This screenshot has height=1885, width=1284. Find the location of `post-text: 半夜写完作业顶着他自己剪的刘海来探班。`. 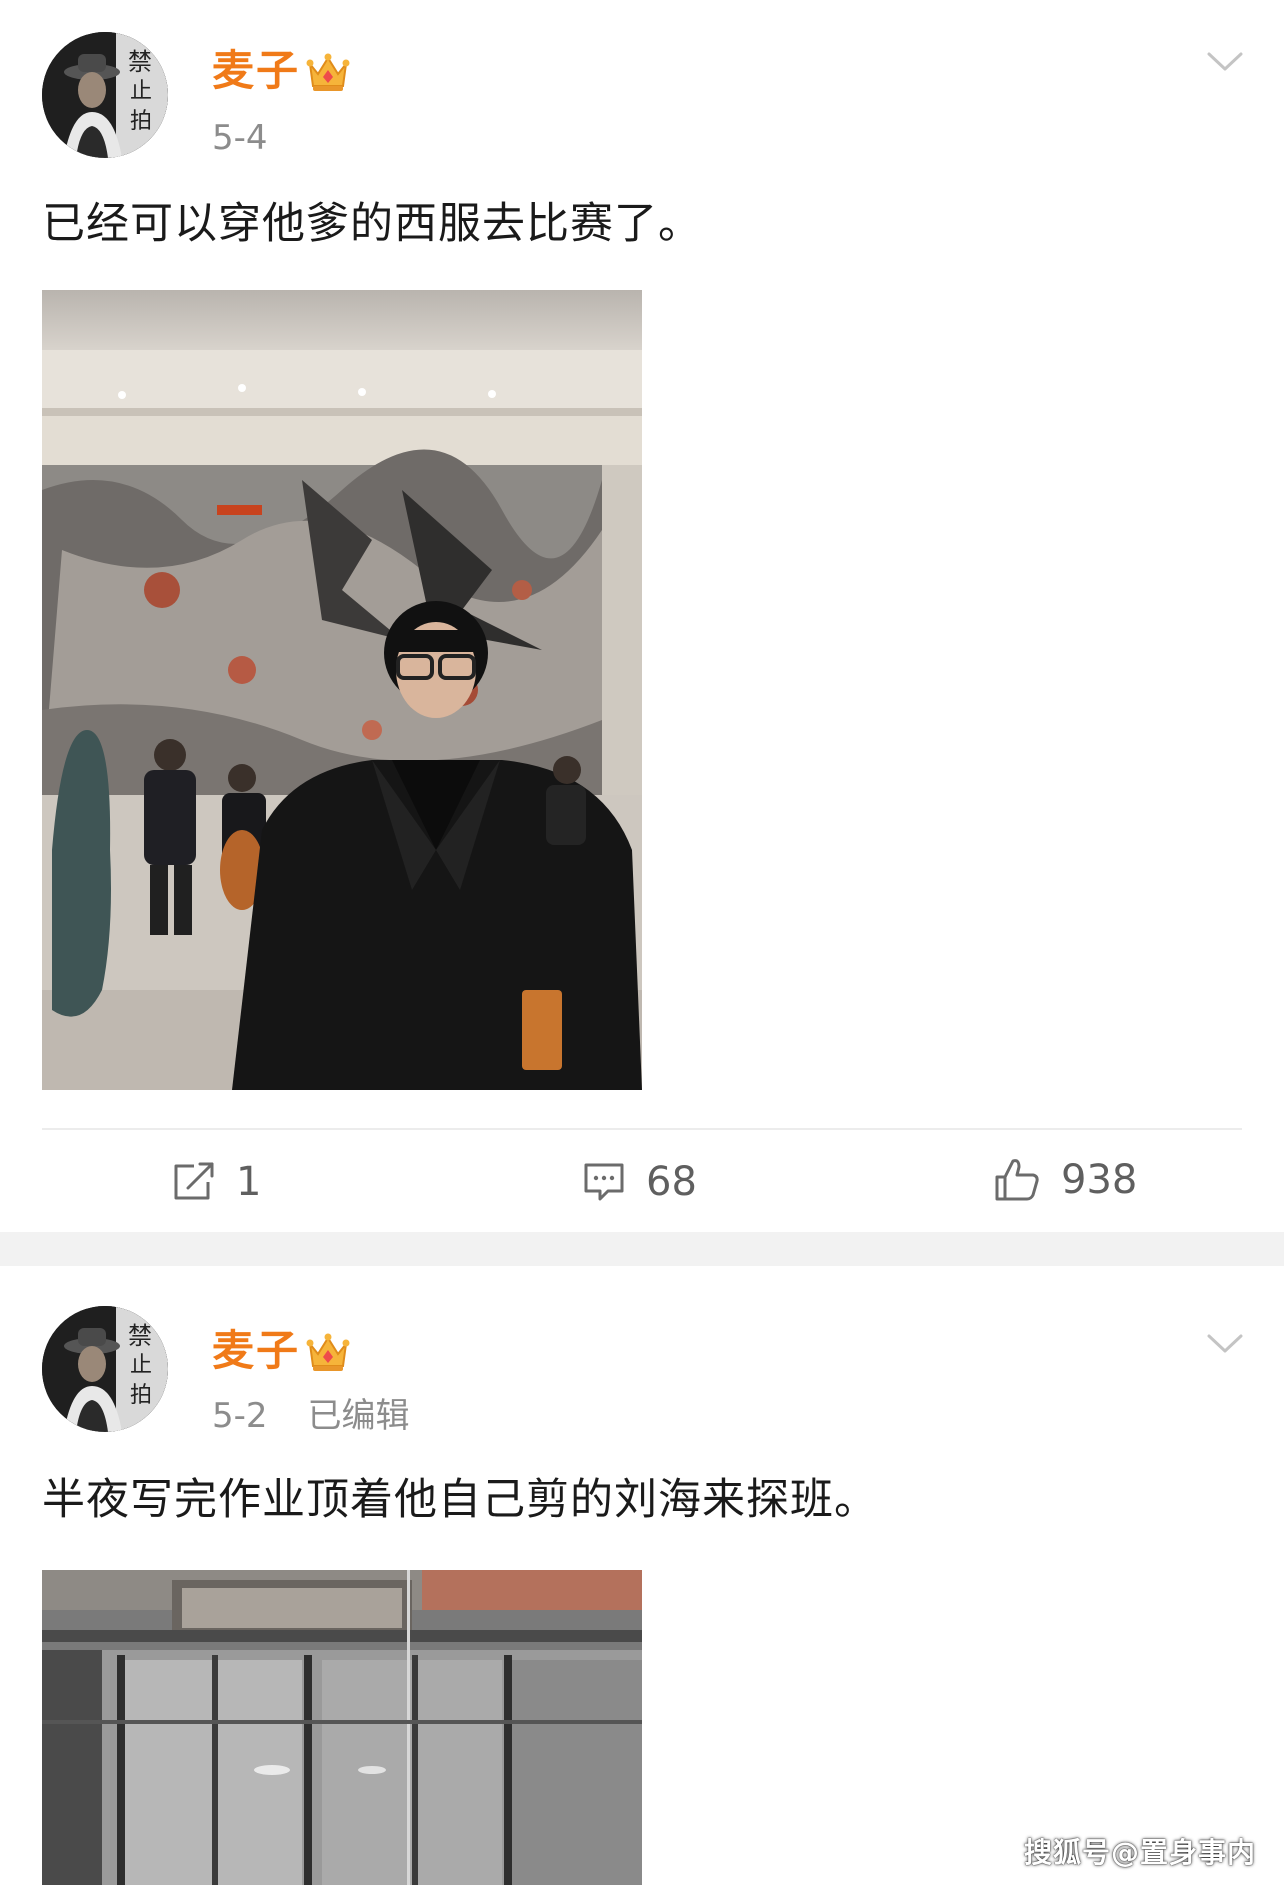

post-text: 半夜写完作业顶着他自己剪的刘海来探班。 is located at coordinates (460, 1500).